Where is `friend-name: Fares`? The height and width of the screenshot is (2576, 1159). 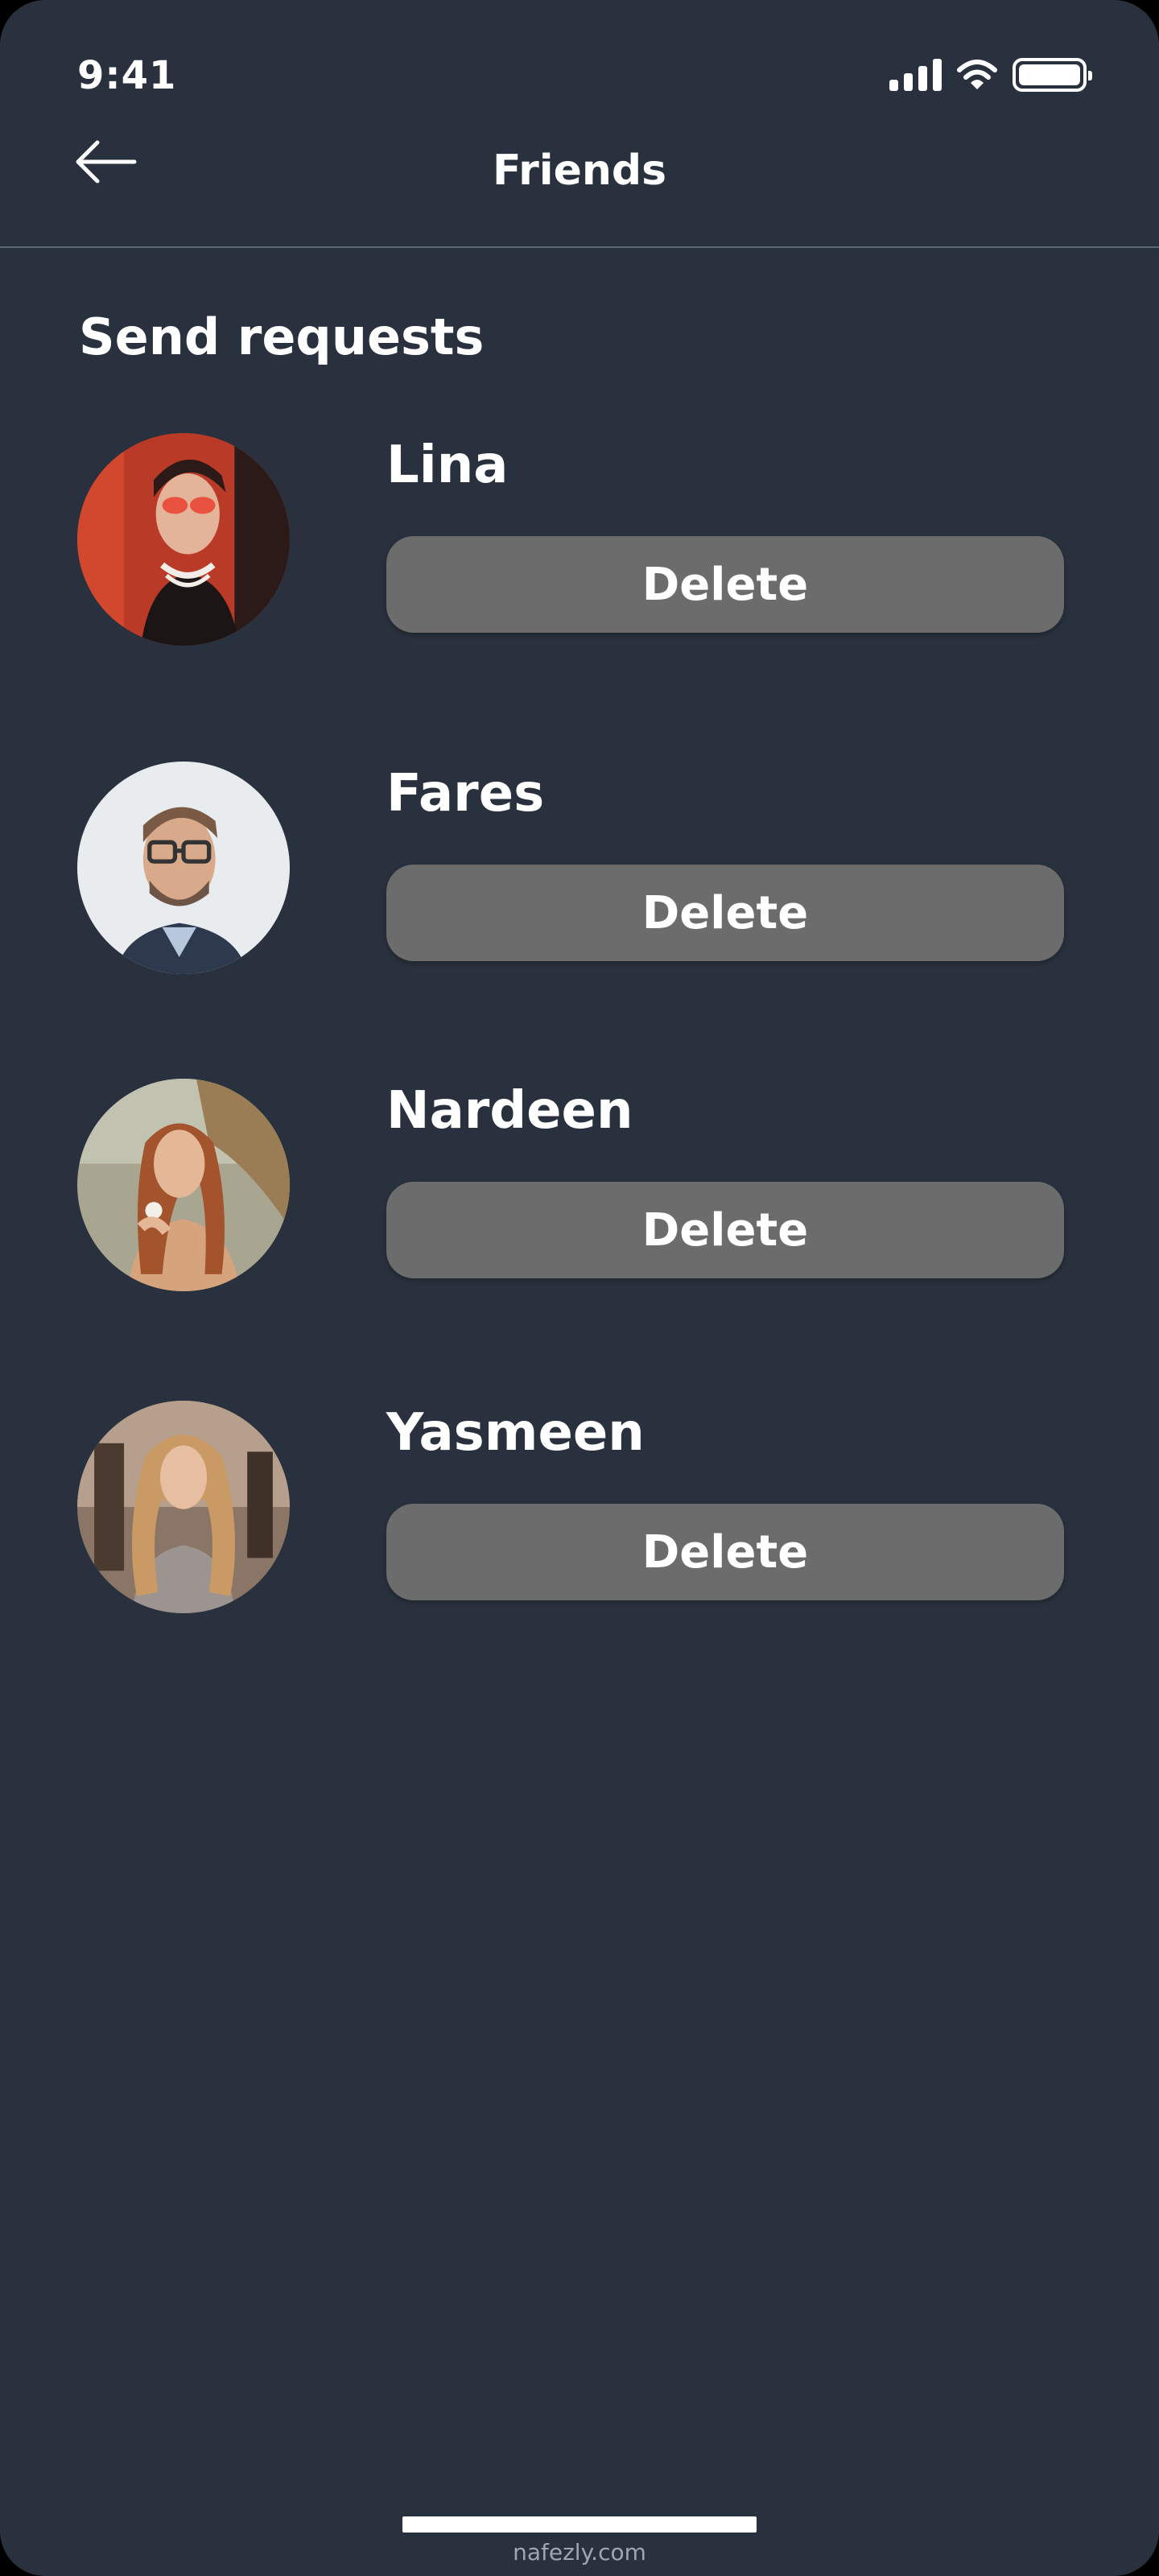
friend-name: Fares is located at coordinates (465, 794).